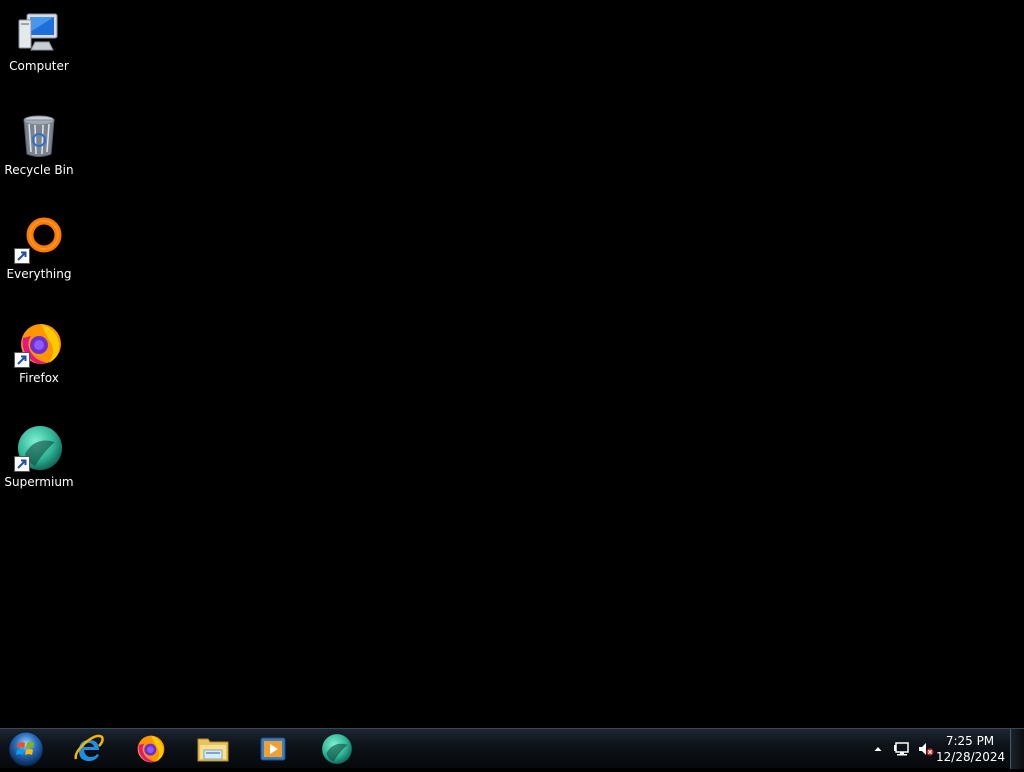 Image resolution: width=1024 pixels, height=772 pixels. I want to click on clock-date: 12/28/2024, so click(971, 757).